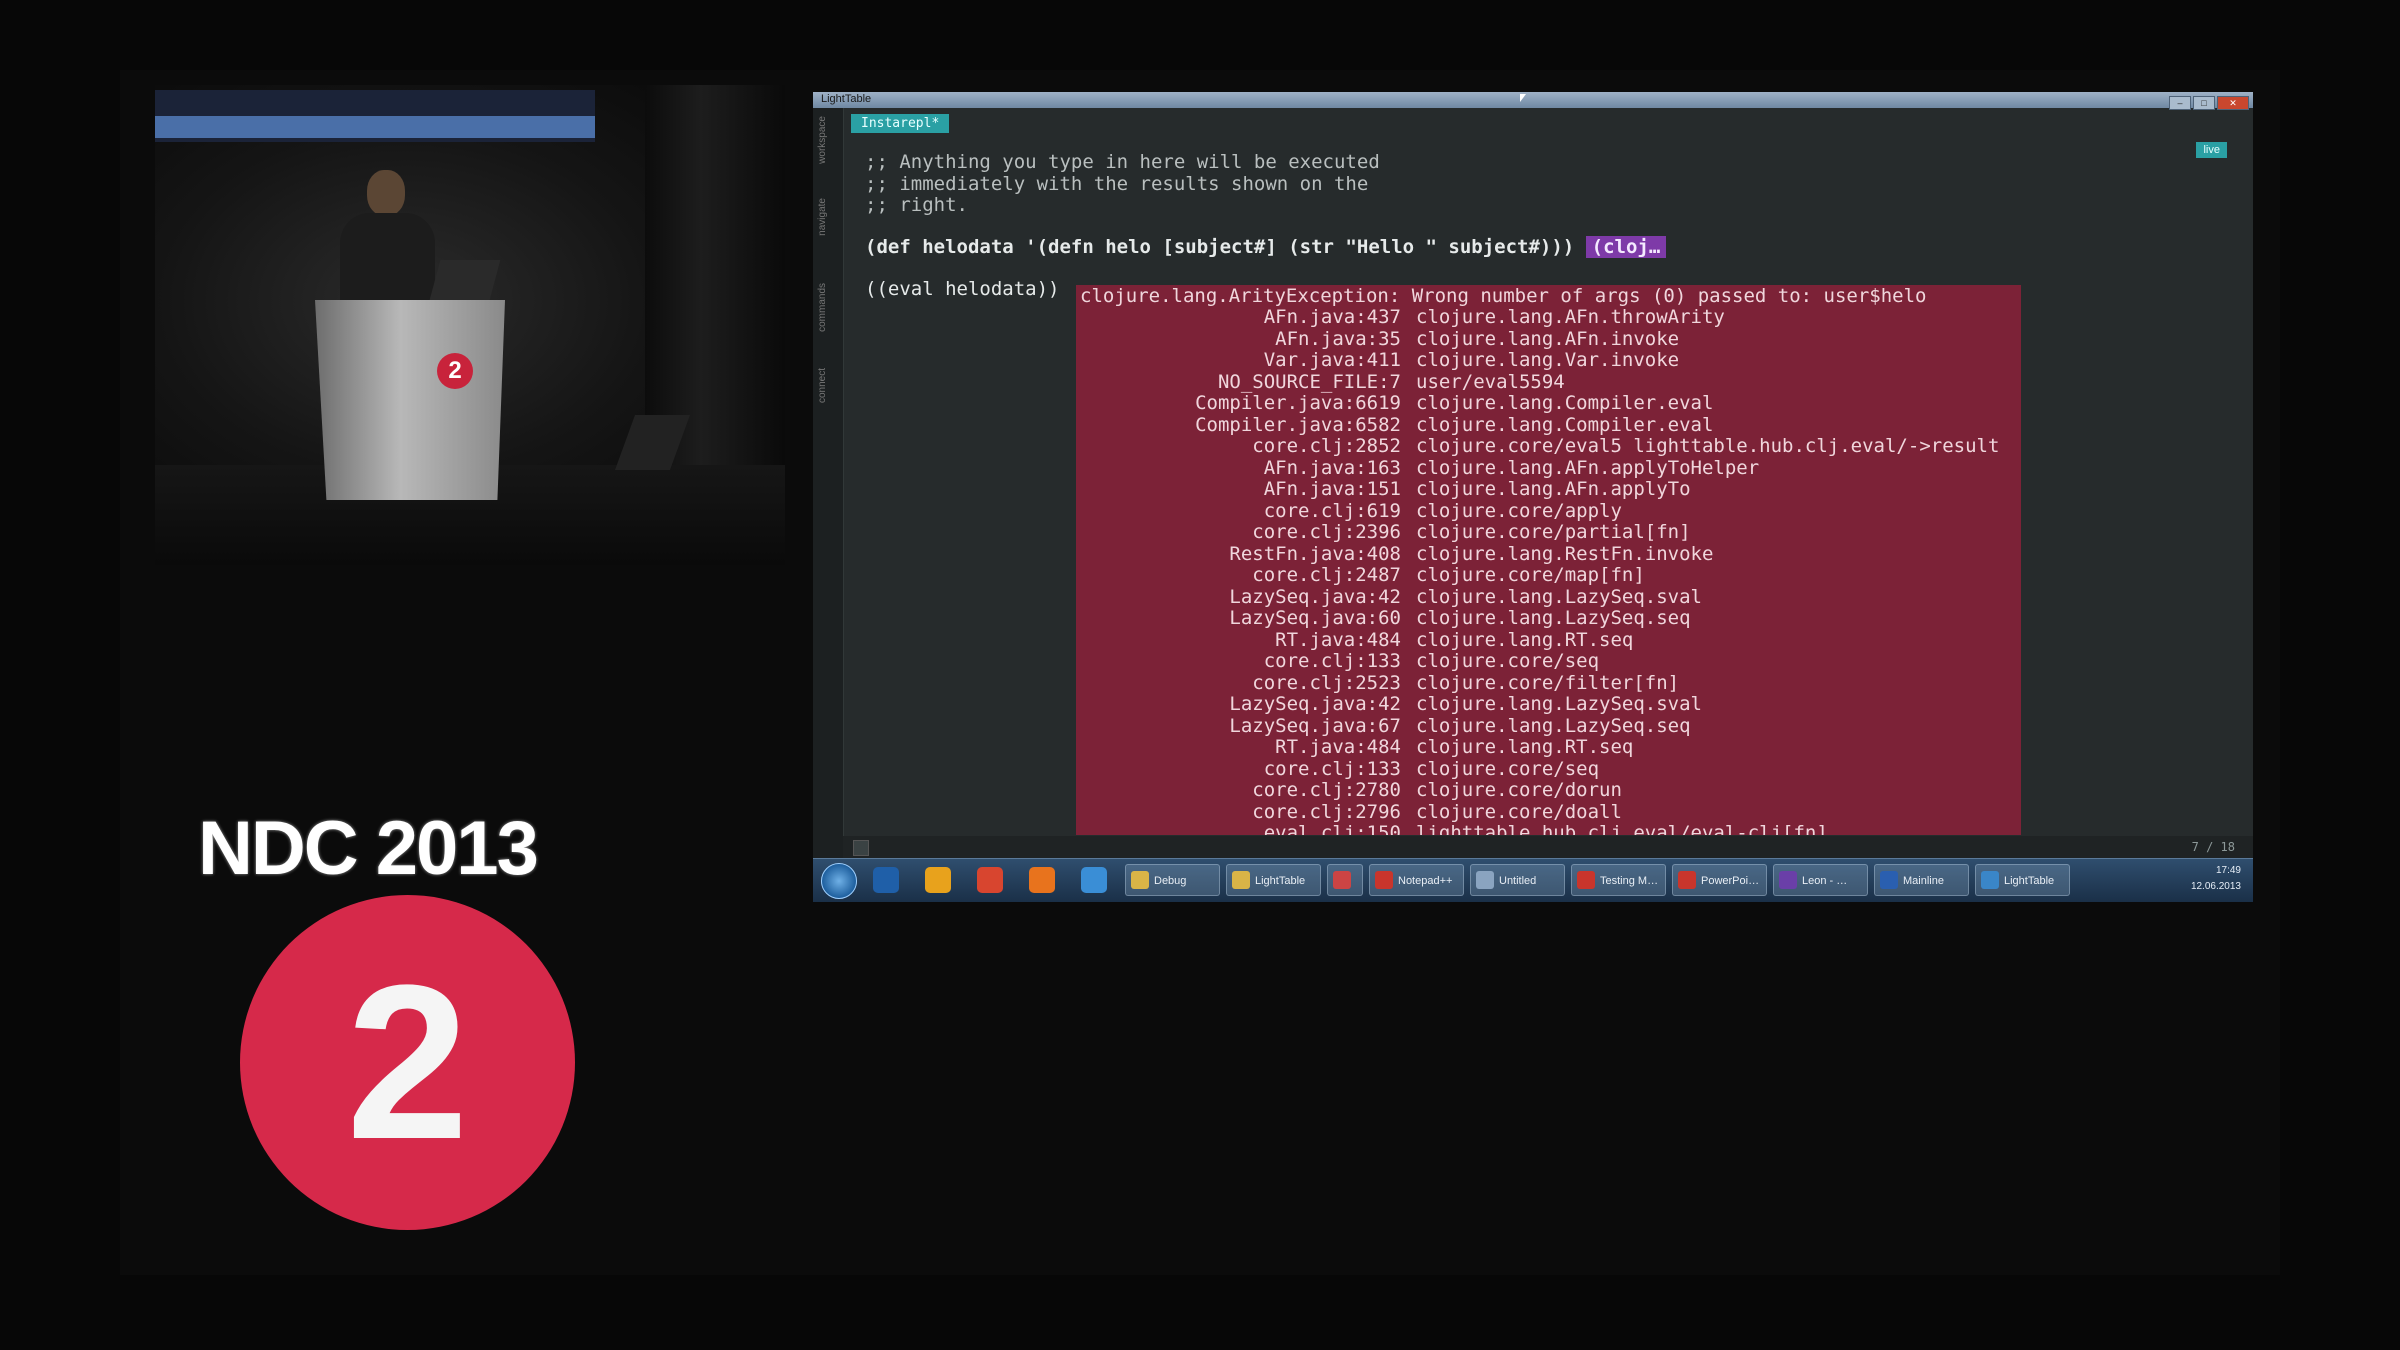 The height and width of the screenshot is (1350, 2400). I want to click on stack-frame-location: Compiler.java:6619, so click(1298, 403).